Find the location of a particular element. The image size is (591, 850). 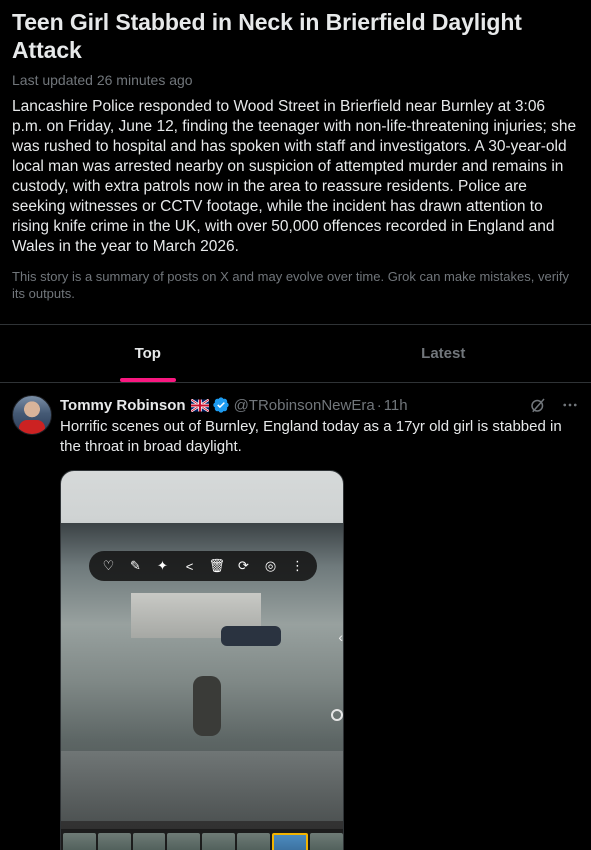

video-editor-toolbar: ♡ ✎ ✦ < 🗑 ⟳ ◎ ⋮ is located at coordinates (203, 566).